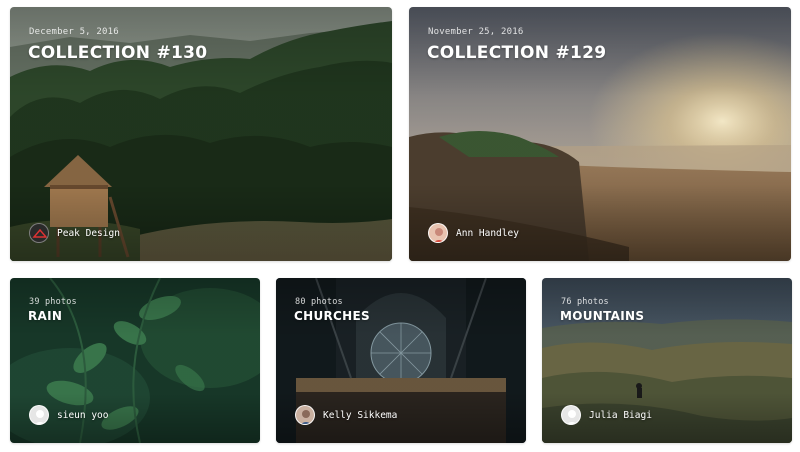 Image resolution: width=800 pixels, height=452 pixels. Describe the element at coordinates (476, 32) in the screenshot. I see `collection-date: November 25, 2016` at that location.